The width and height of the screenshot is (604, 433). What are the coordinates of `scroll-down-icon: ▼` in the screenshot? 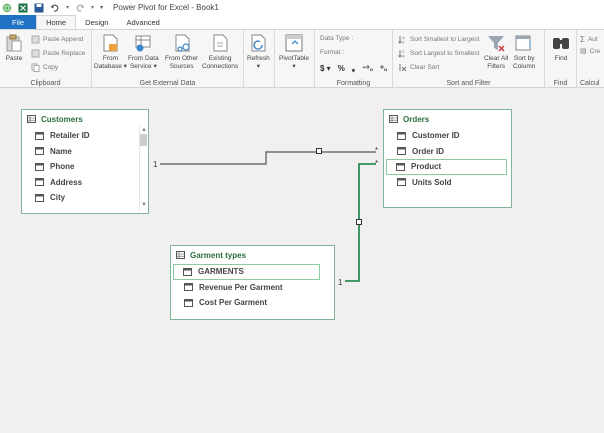 It's located at (144, 205).